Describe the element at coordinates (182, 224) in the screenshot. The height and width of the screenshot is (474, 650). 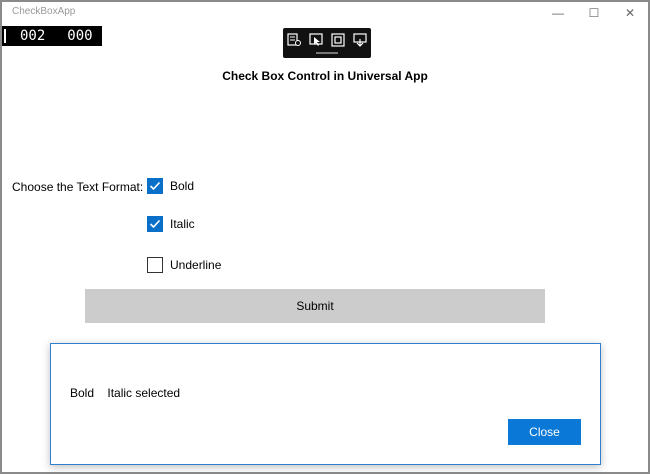
I see `checkbox-italic-label: Italic` at that location.